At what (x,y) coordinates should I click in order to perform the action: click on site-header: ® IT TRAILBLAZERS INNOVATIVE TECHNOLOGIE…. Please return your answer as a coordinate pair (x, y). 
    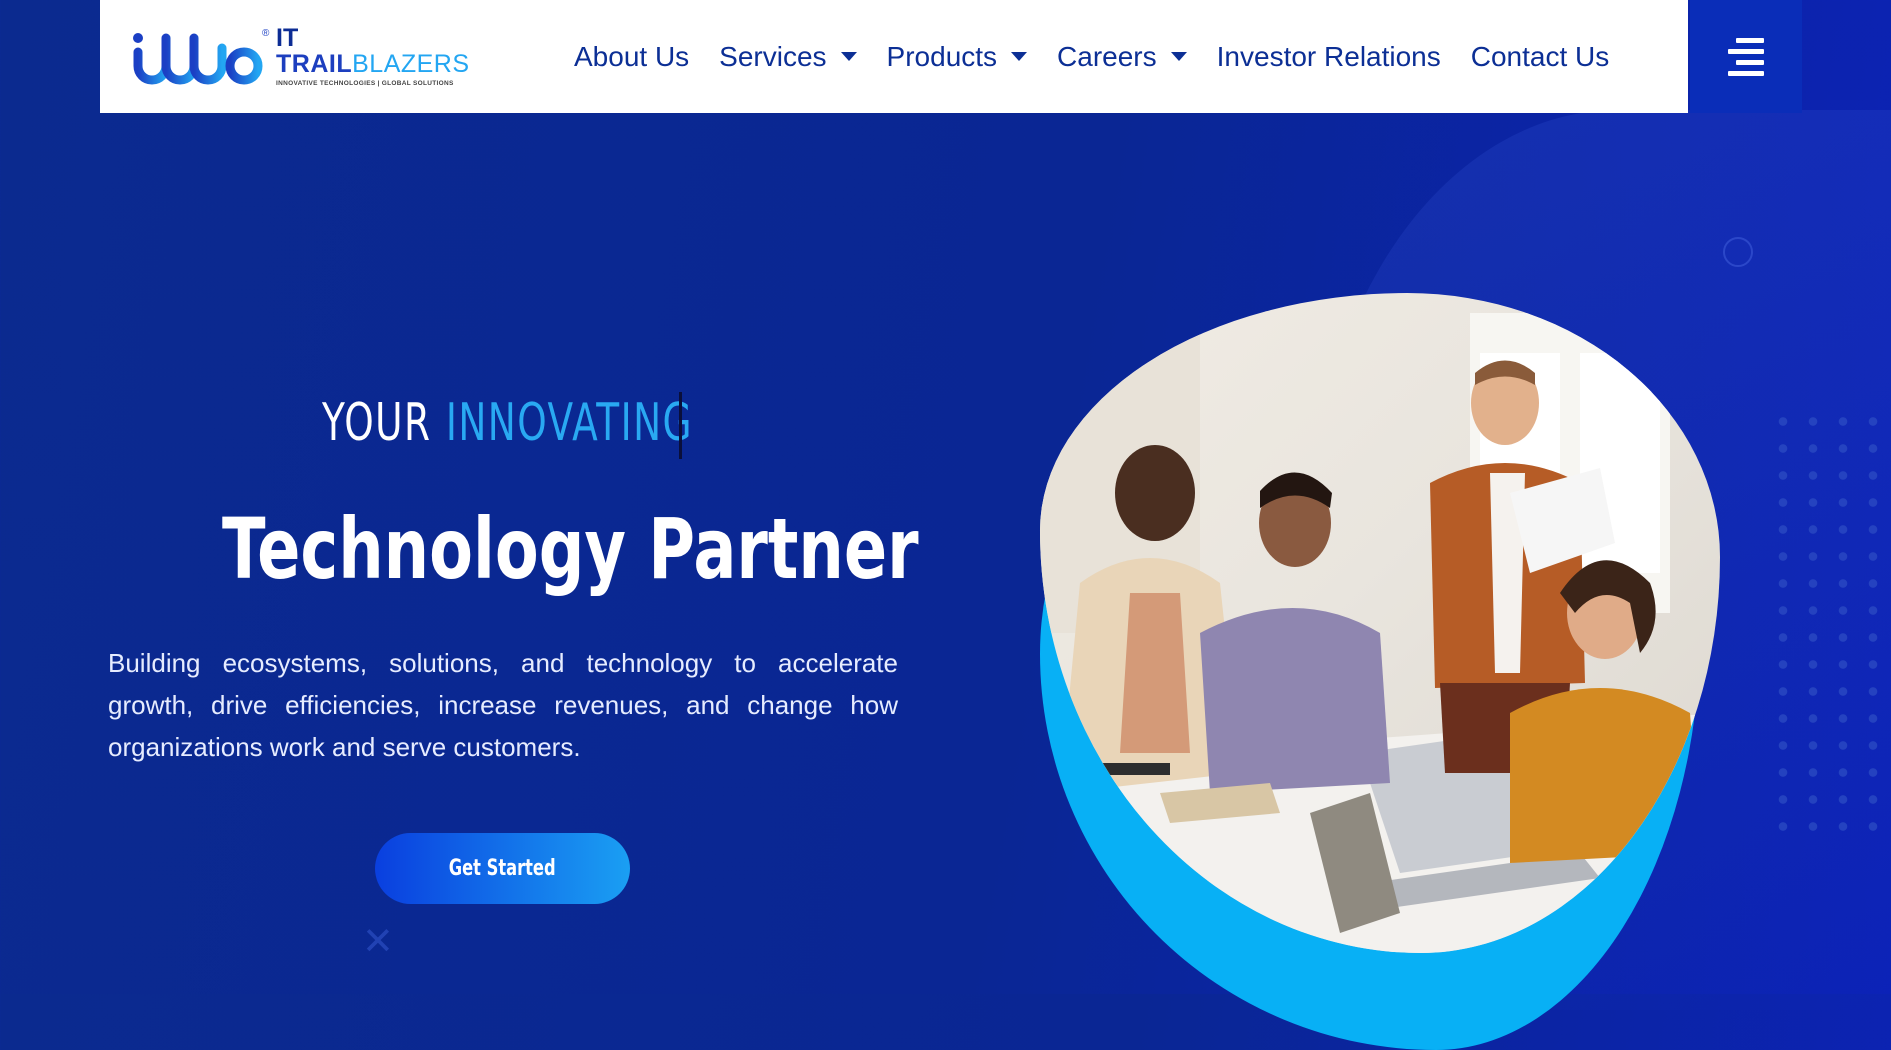
    Looking at the image, I should click on (951, 56).